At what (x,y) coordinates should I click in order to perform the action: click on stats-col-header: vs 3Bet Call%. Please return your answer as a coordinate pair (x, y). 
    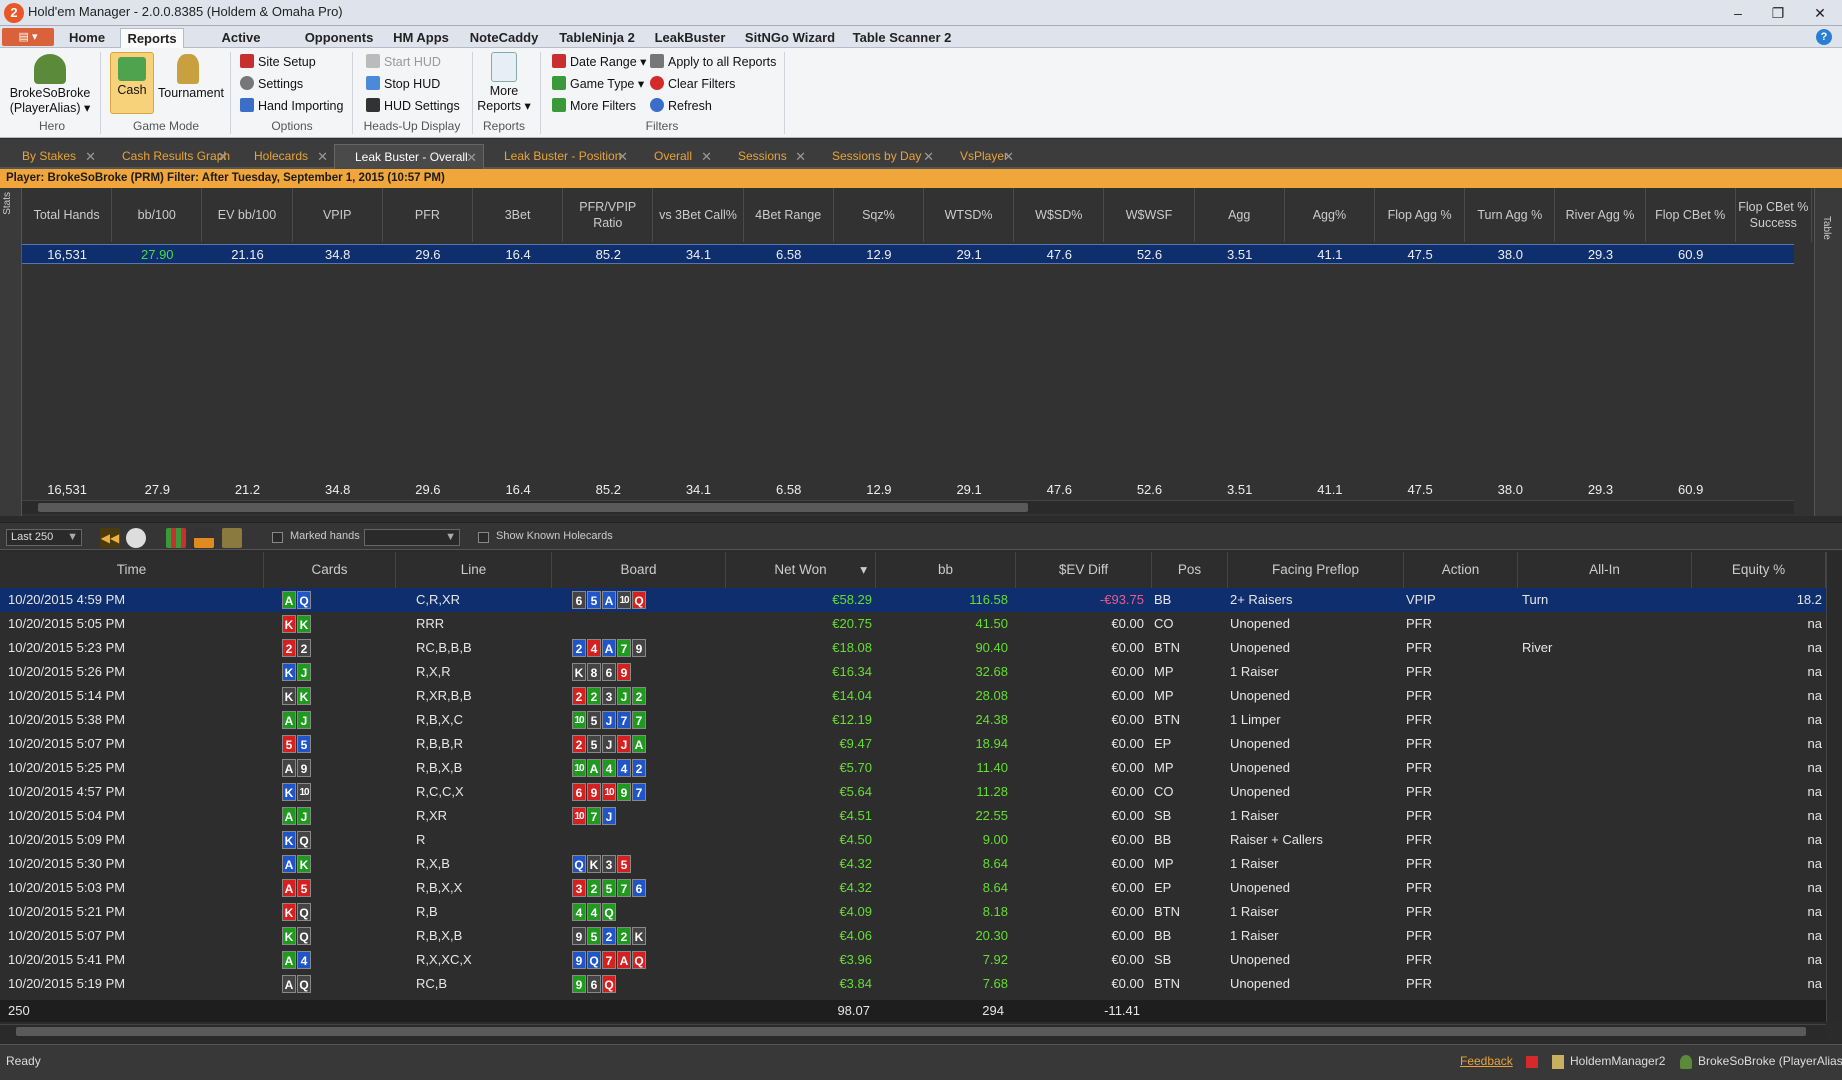
    Looking at the image, I should click on (698, 215).